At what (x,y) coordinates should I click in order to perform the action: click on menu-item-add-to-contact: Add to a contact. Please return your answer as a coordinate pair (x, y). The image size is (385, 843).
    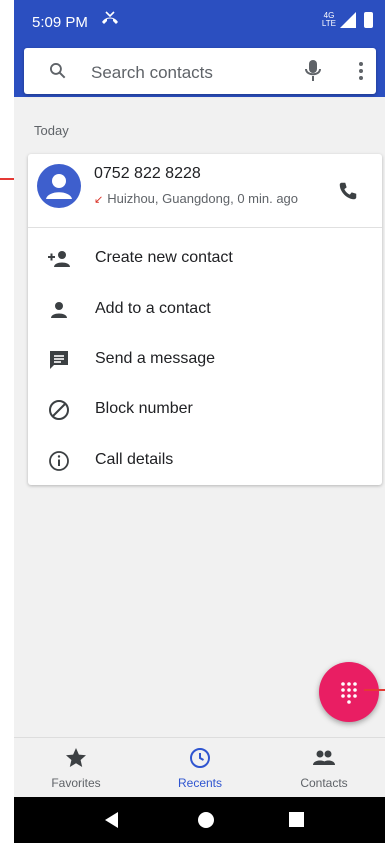
    Looking at the image, I should click on (205, 310).